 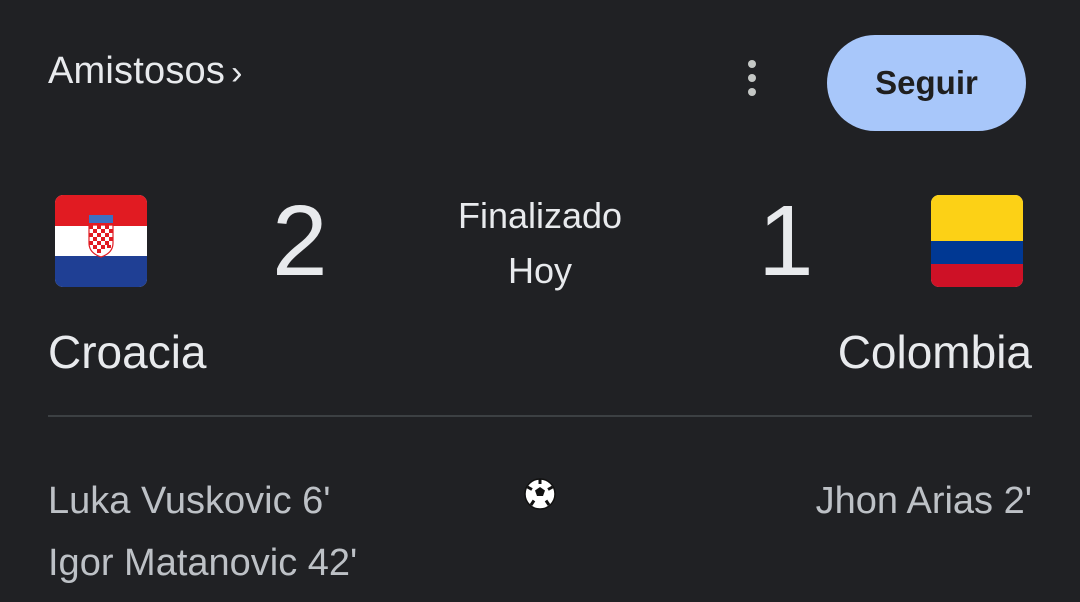 What do you see at coordinates (977, 241) in the screenshot?
I see `colombia-flag-icon` at bounding box center [977, 241].